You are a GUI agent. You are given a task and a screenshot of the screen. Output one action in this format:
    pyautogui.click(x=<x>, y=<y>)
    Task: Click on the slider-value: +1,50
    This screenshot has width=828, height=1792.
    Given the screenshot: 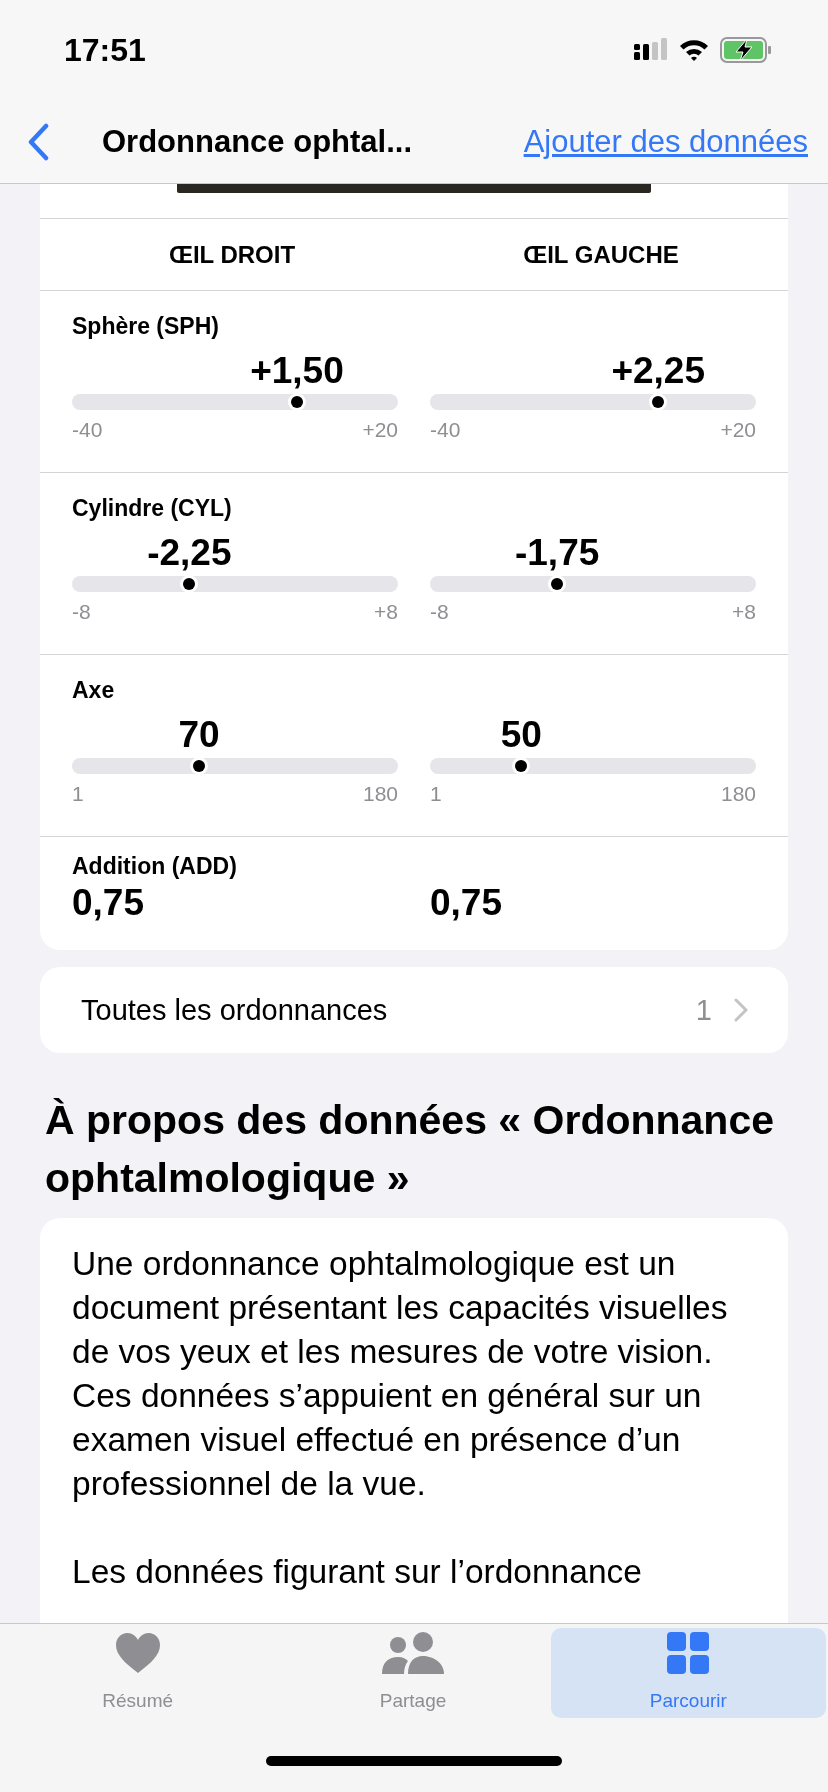 What is the action you would take?
    pyautogui.click(x=297, y=371)
    